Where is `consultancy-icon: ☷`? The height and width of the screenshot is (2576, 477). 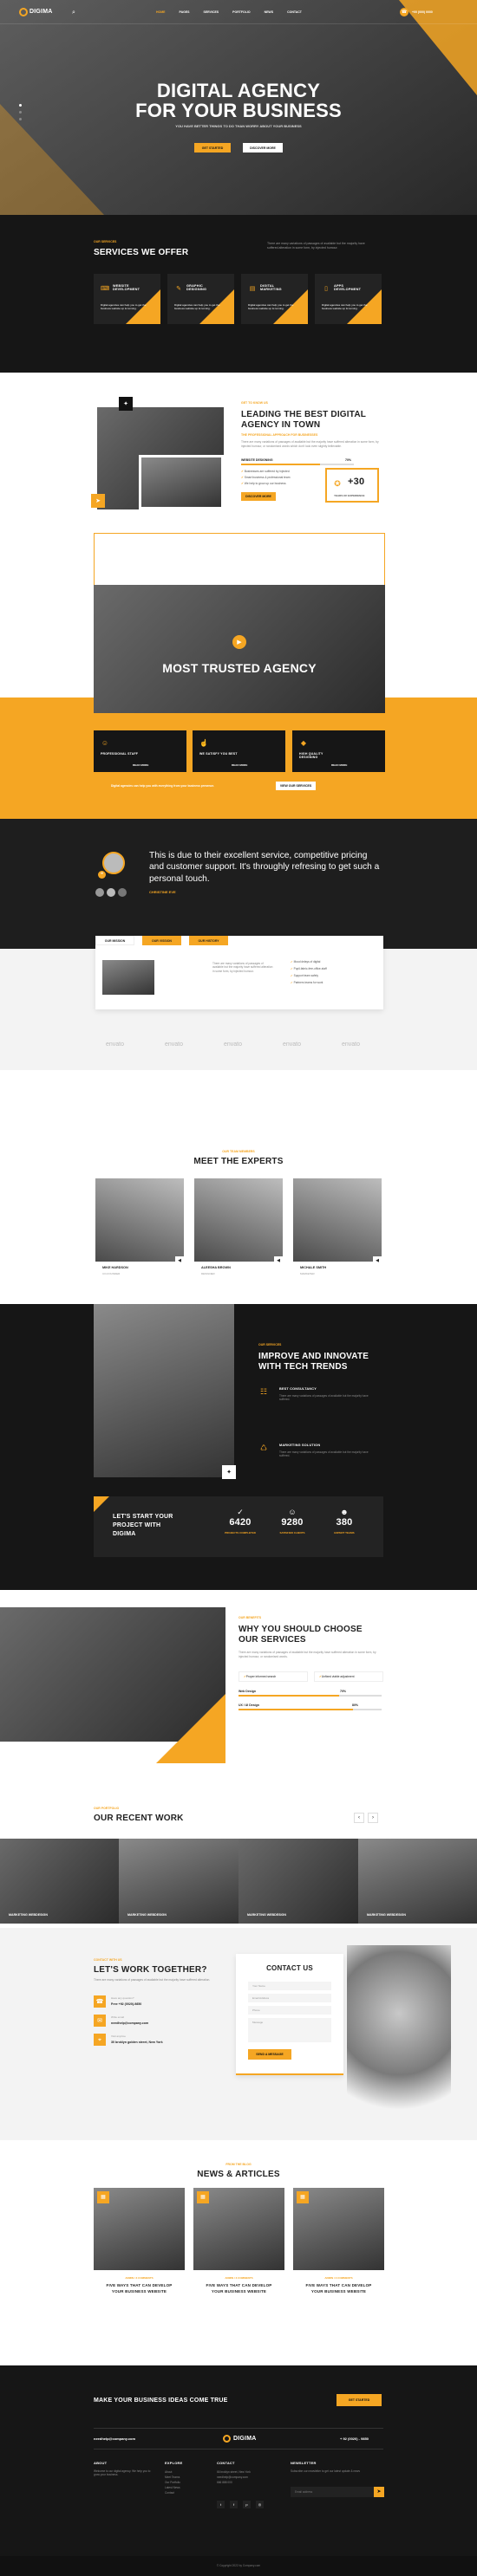 consultancy-icon: ☷ is located at coordinates (263, 1391).